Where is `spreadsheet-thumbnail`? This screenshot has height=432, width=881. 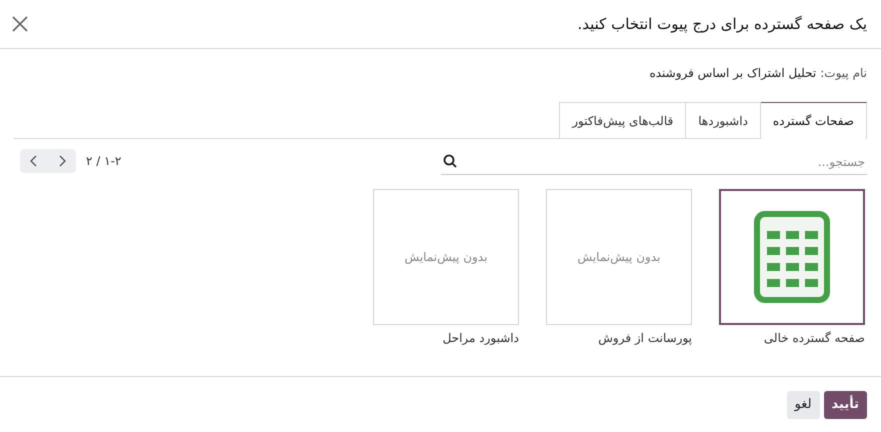 spreadsheet-thumbnail is located at coordinates (792, 257).